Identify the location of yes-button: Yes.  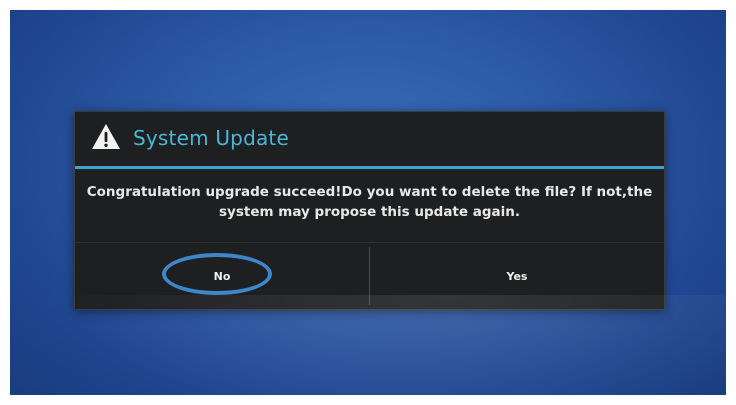
(517, 276).